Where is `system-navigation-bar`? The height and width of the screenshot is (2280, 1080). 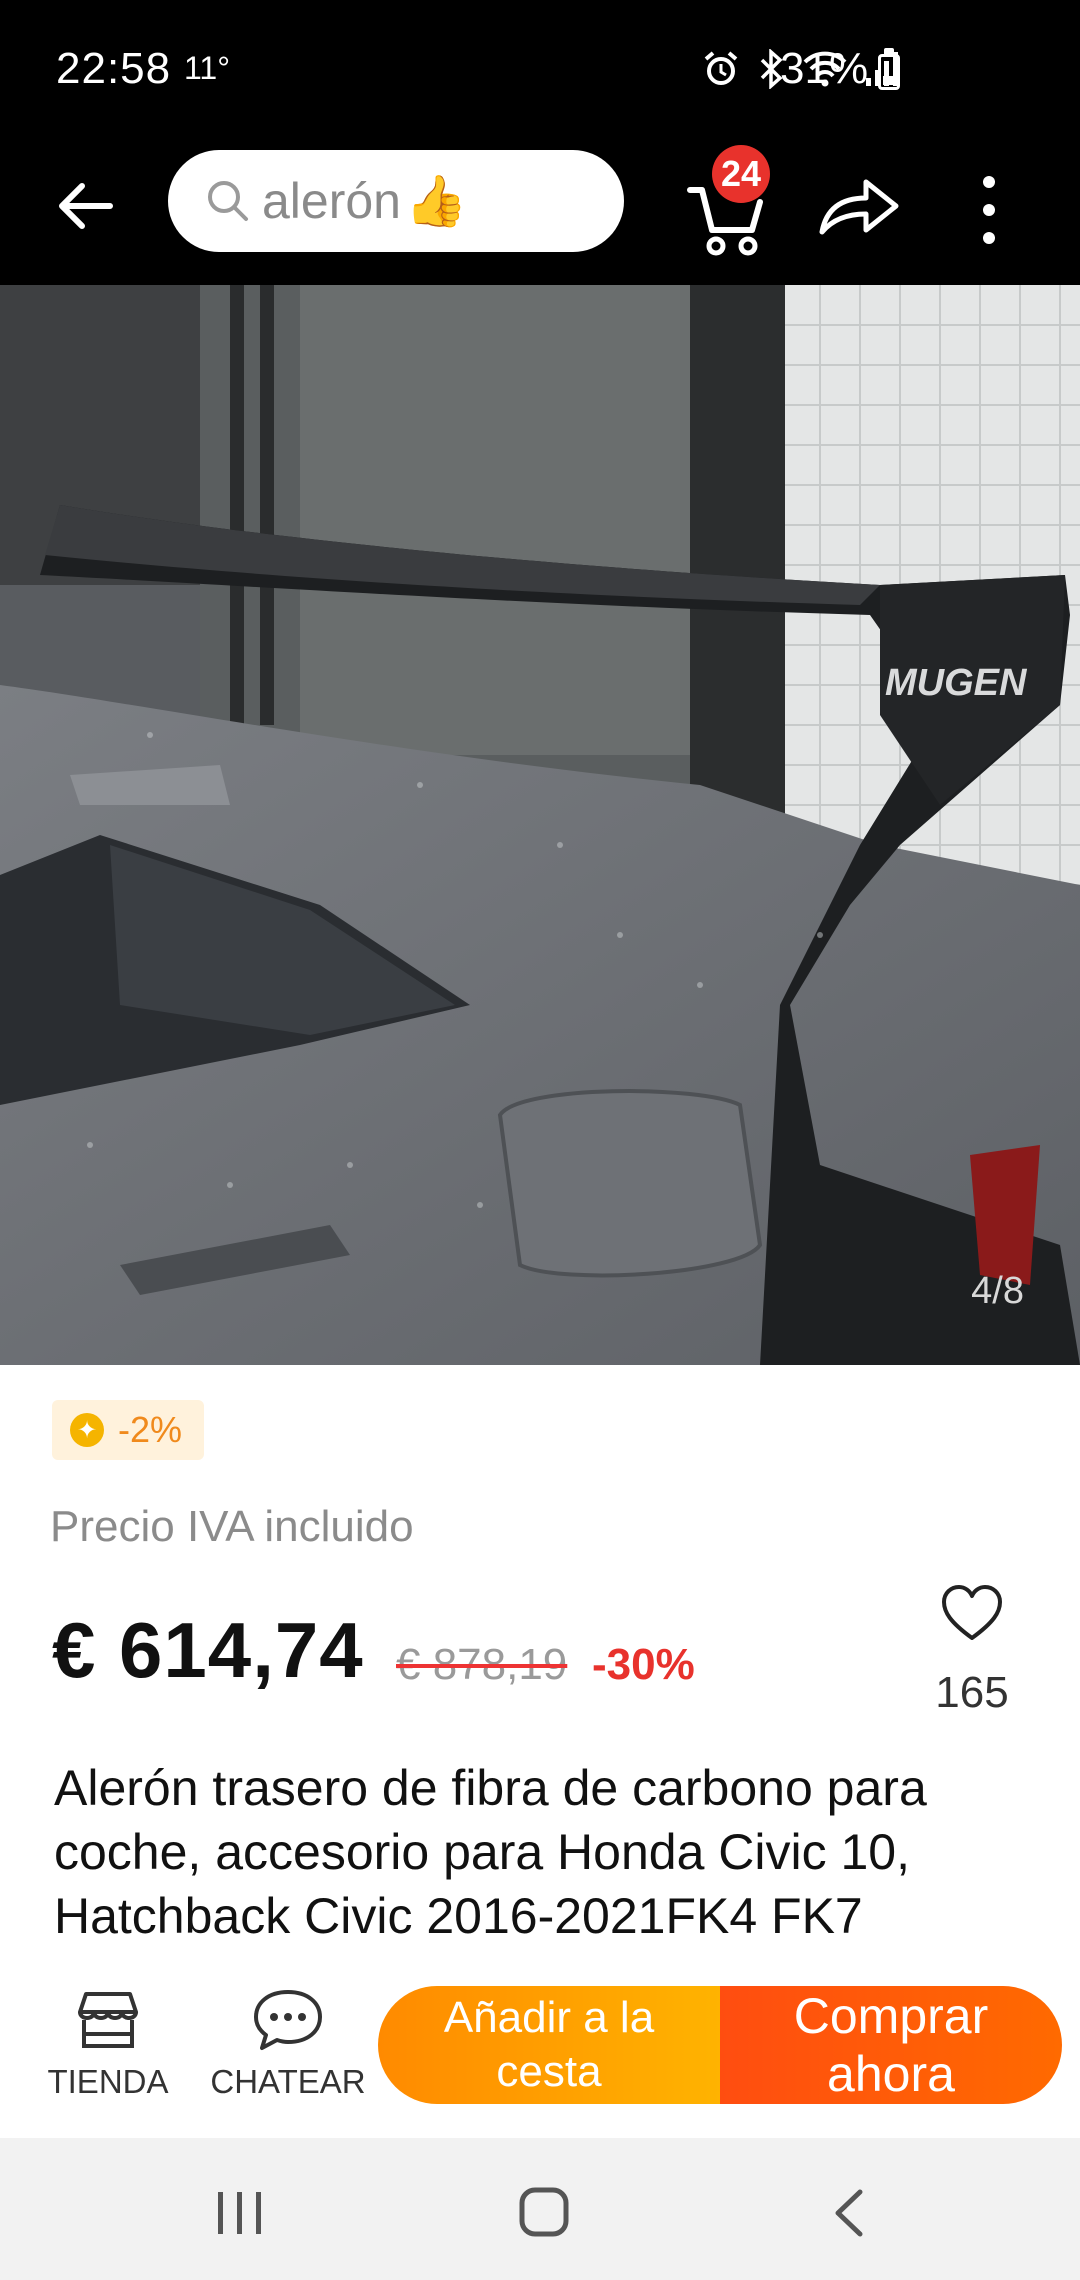 system-navigation-bar is located at coordinates (540, 2209).